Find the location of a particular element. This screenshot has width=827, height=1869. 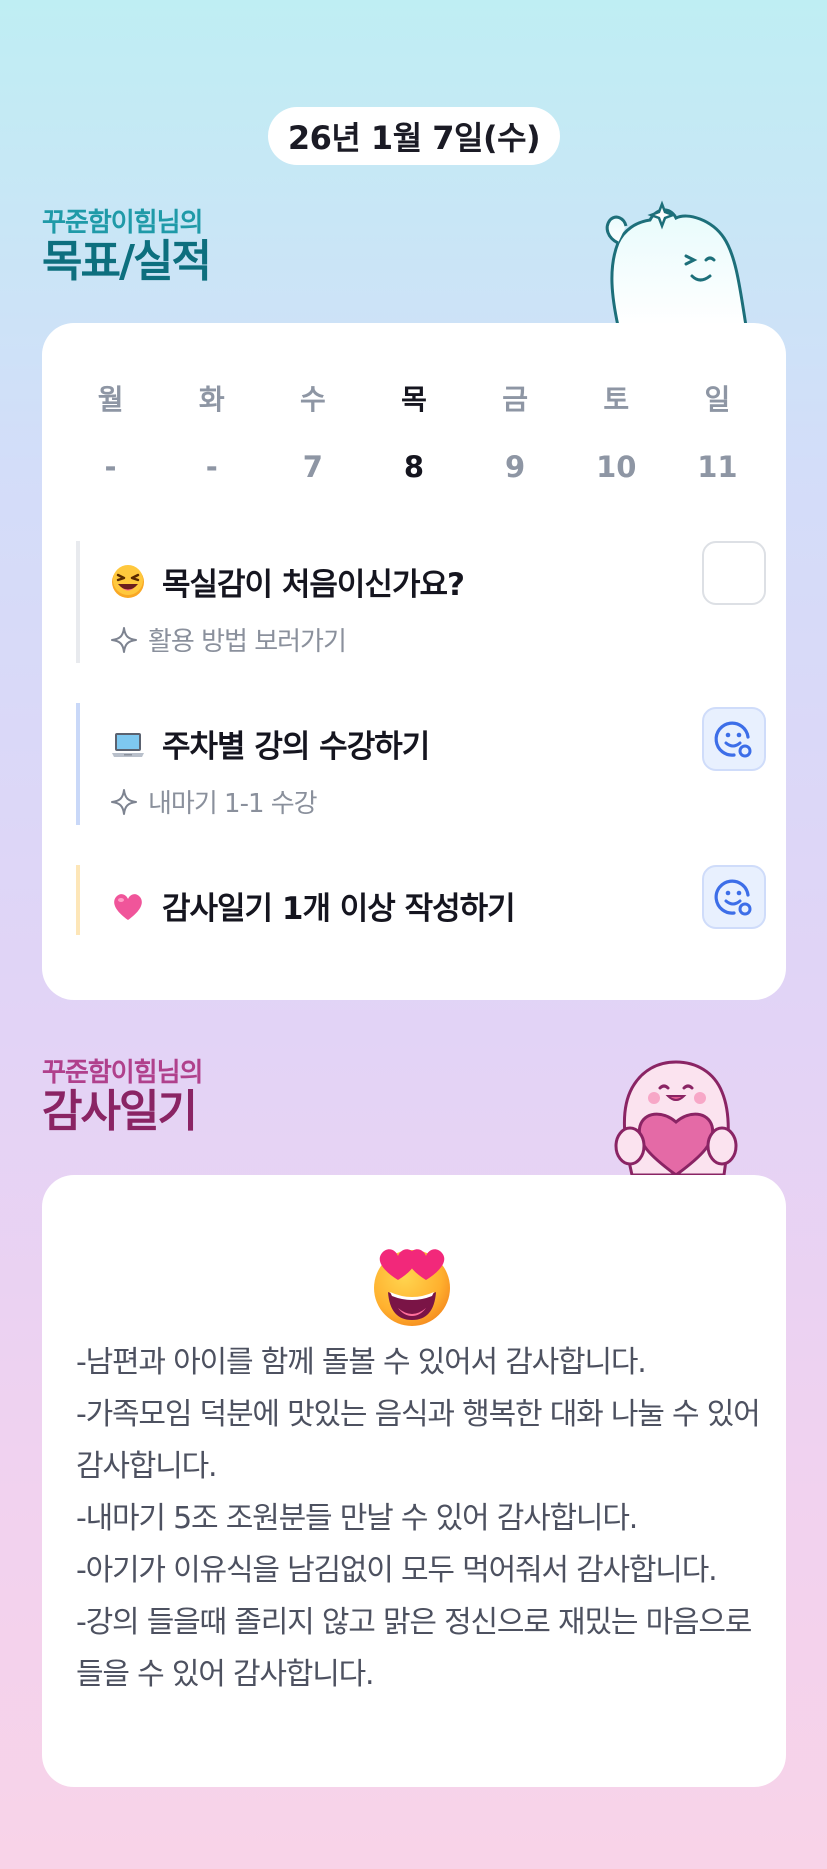

goals-section-title: 목표/실적 is located at coordinates (127, 261).